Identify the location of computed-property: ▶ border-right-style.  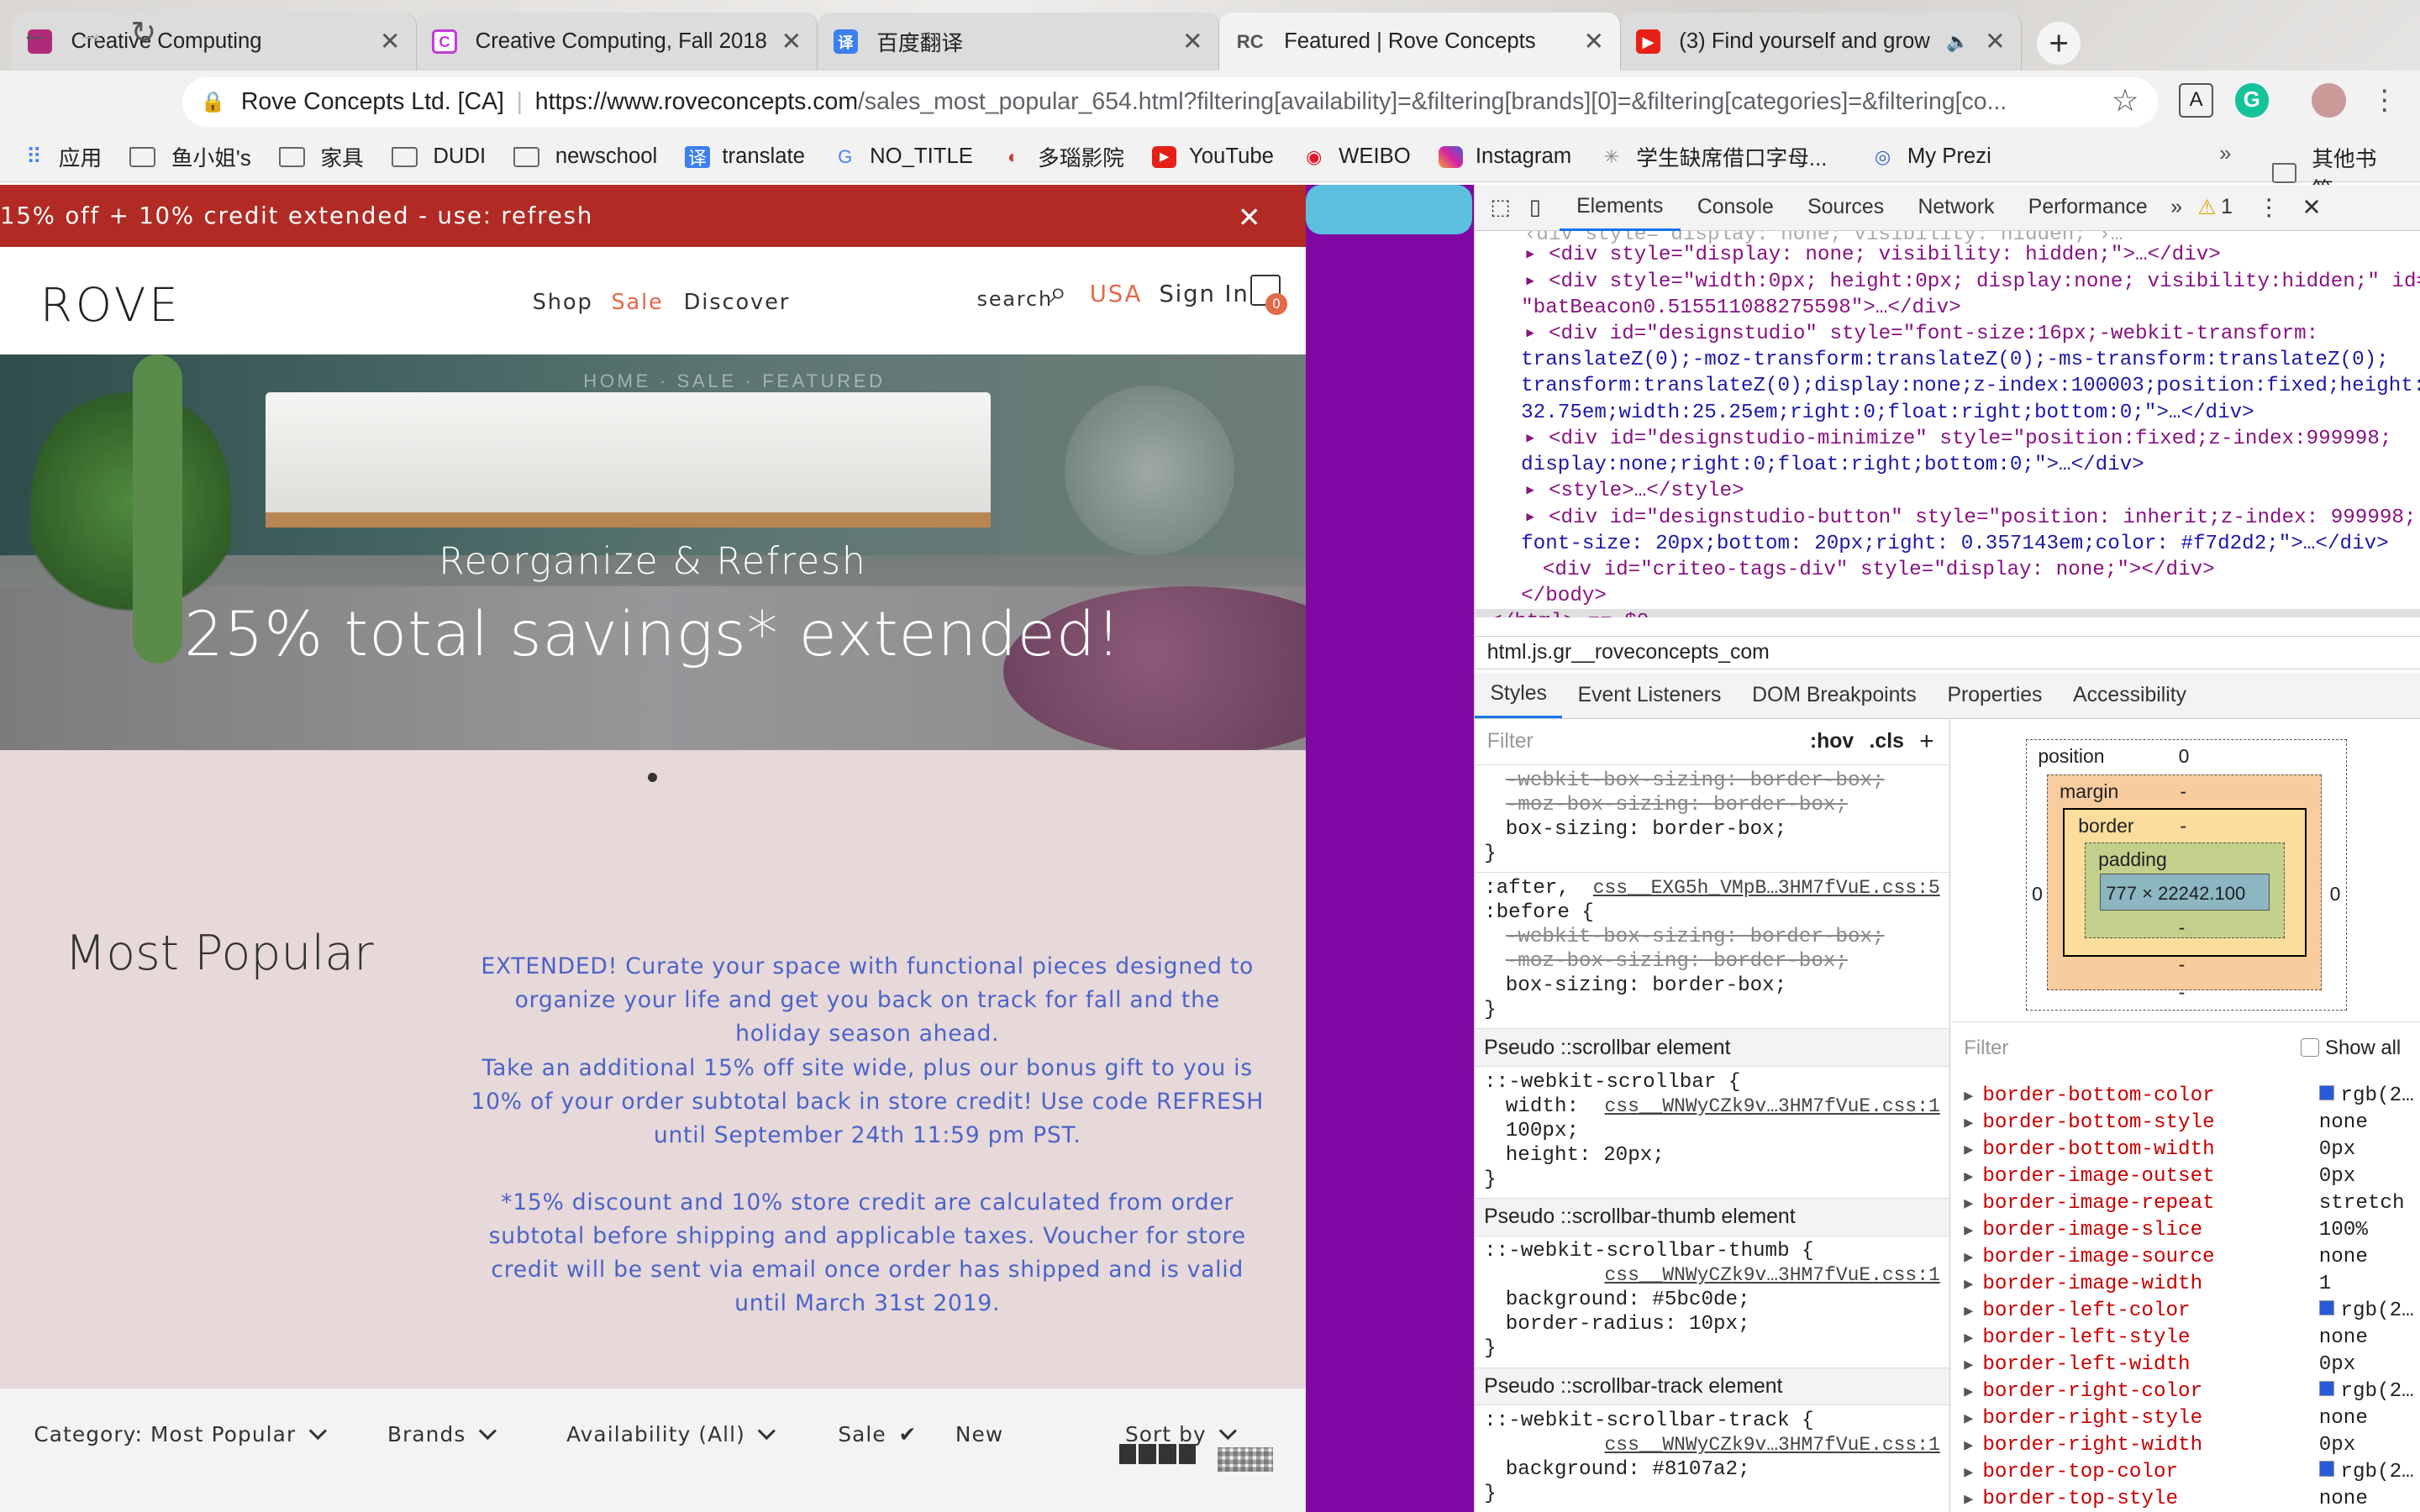
(2083, 1419).